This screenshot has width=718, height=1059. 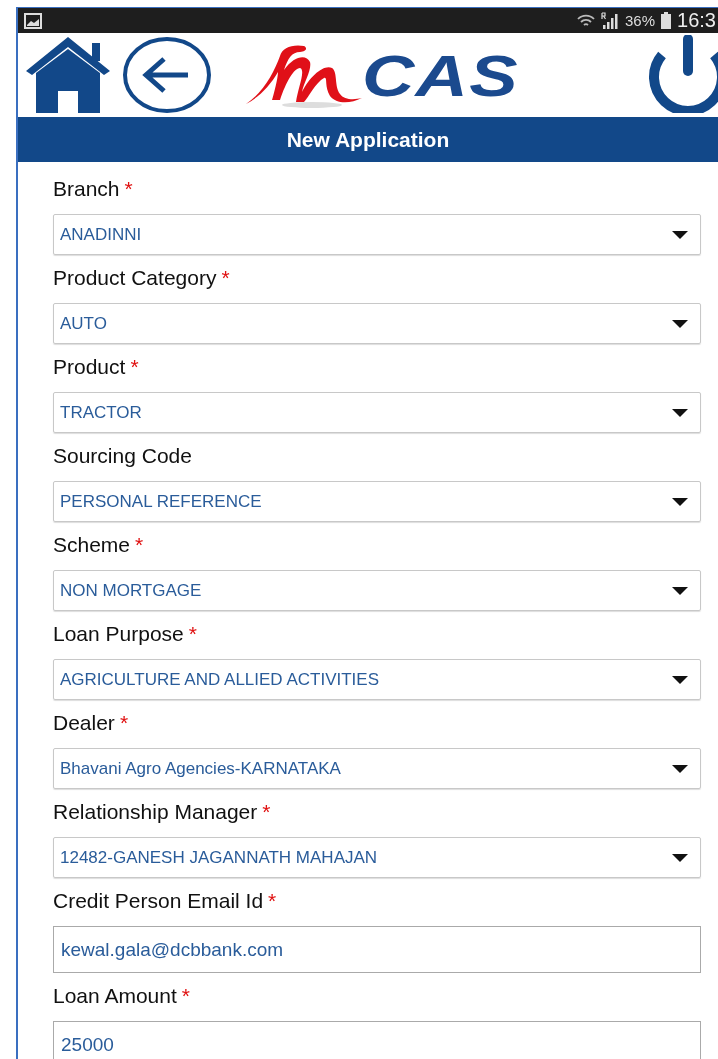 What do you see at coordinates (167, 75) in the screenshot?
I see `back-button` at bounding box center [167, 75].